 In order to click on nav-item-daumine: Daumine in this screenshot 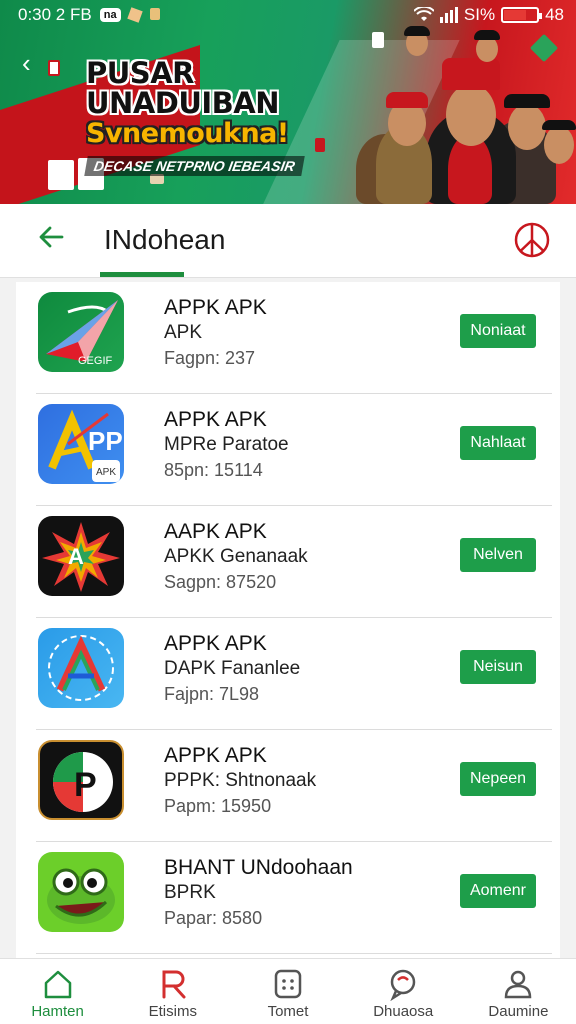, I will do `click(518, 991)`.